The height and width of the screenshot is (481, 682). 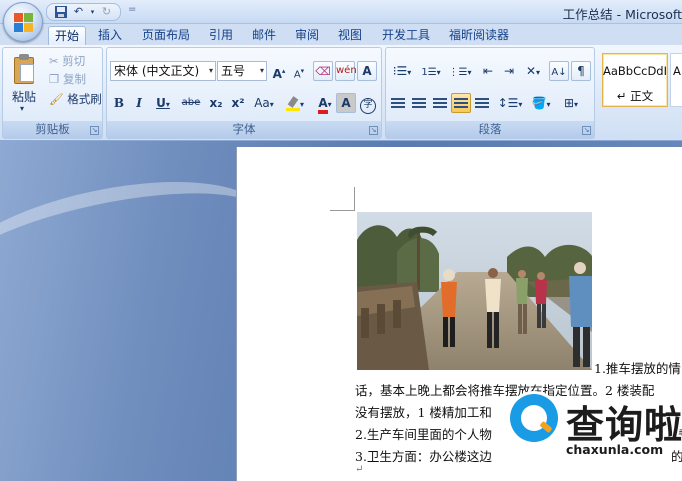 What do you see at coordinates (110, 35) in the screenshot?
I see `tab-insert: 插入` at bounding box center [110, 35].